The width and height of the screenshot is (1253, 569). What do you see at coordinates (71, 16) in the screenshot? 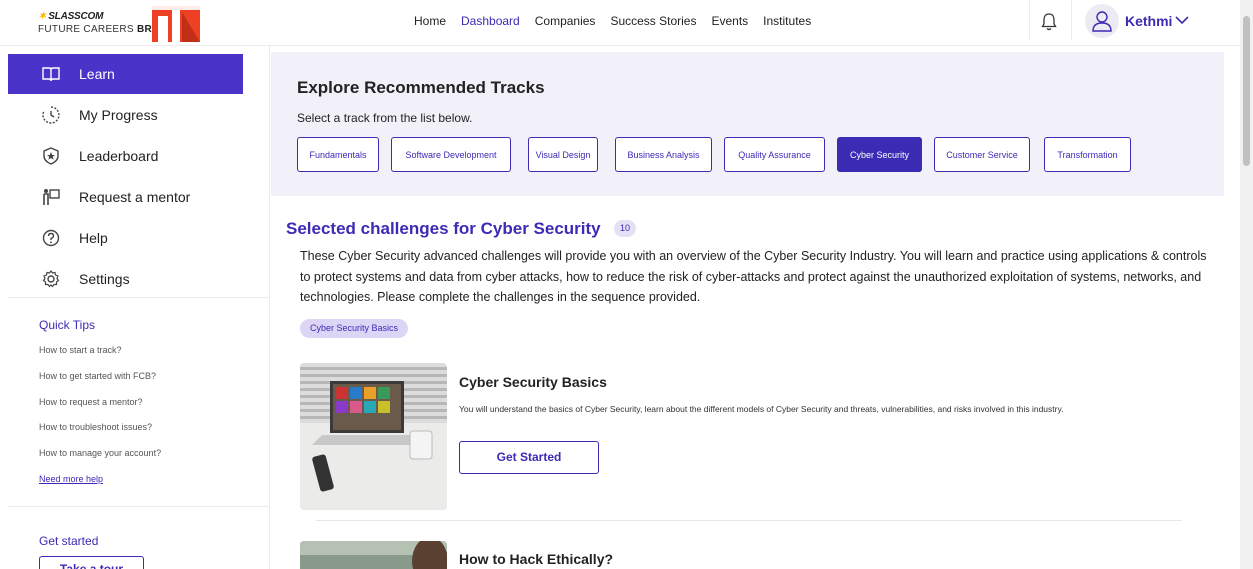
I see `logo-slasscom-text: ✶ SLASSCOM` at bounding box center [71, 16].